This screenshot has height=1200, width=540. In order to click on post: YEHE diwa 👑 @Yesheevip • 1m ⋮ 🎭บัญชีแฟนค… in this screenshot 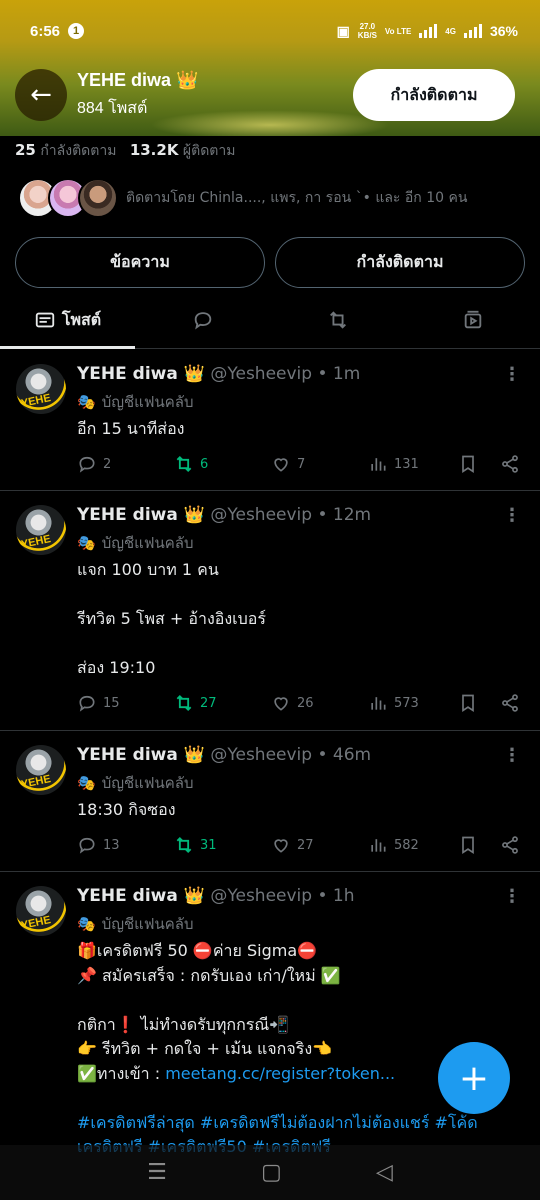, I will do `click(270, 420)`.